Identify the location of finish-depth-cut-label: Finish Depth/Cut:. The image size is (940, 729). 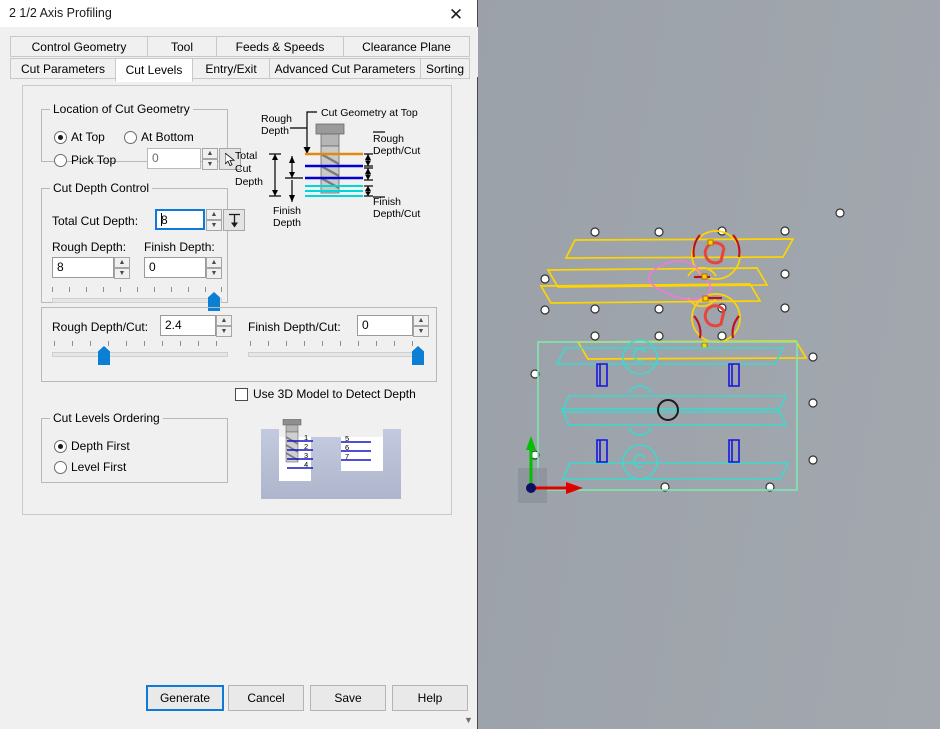
(294, 327).